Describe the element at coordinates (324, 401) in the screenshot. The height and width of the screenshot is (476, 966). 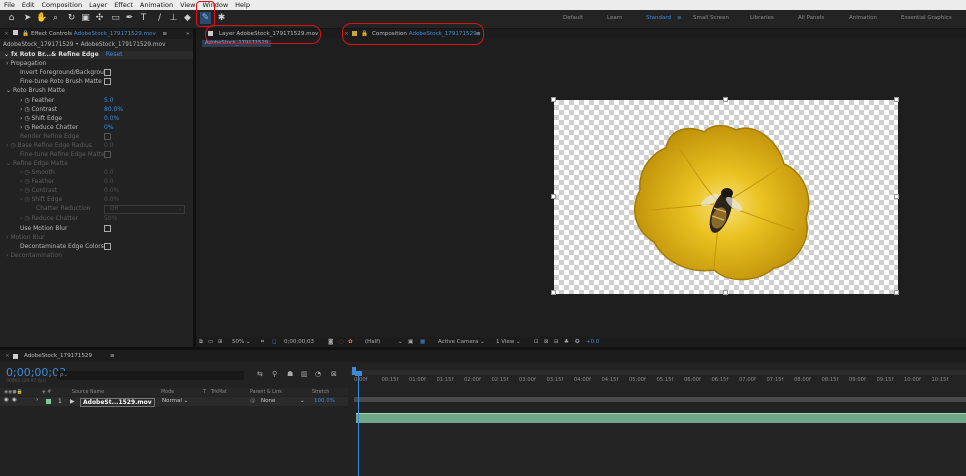
I see `stretch-value: 100.0%` at that location.